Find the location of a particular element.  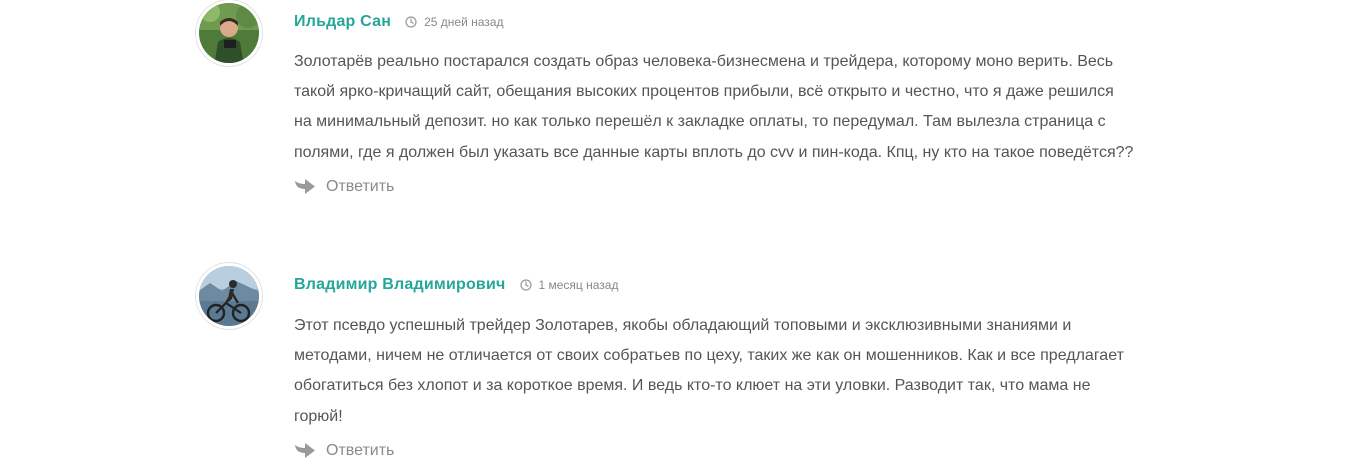

comment-author: Ильдар Сан is located at coordinates (342, 22).